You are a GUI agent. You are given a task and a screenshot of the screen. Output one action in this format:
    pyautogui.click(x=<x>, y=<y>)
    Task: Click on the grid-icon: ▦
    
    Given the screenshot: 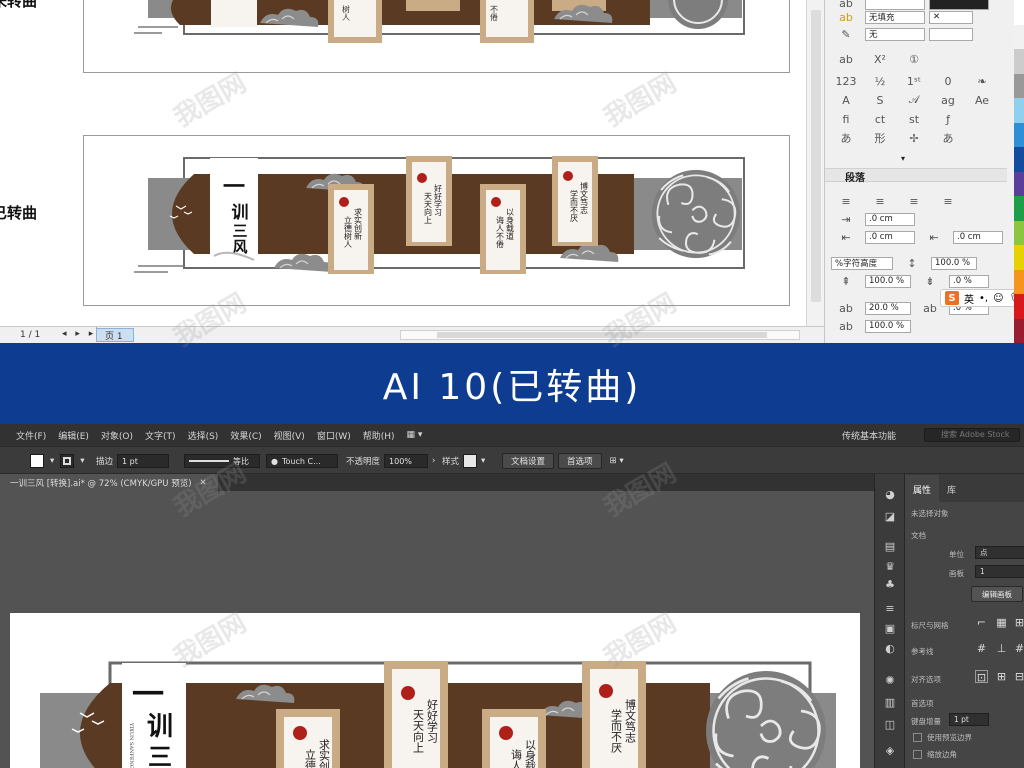 What is the action you would take?
    pyautogui.click(x=1001, y=622)
    